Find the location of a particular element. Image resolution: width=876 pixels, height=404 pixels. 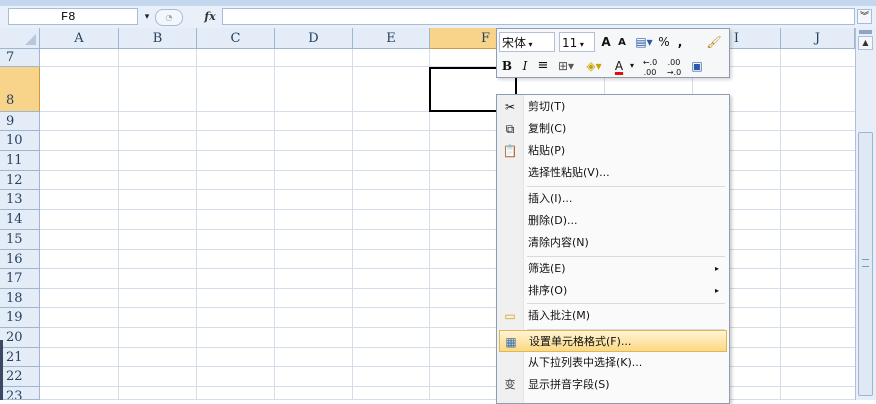

increase-decimal-button: ←.0 .00 is located at coordinates (650, 67).